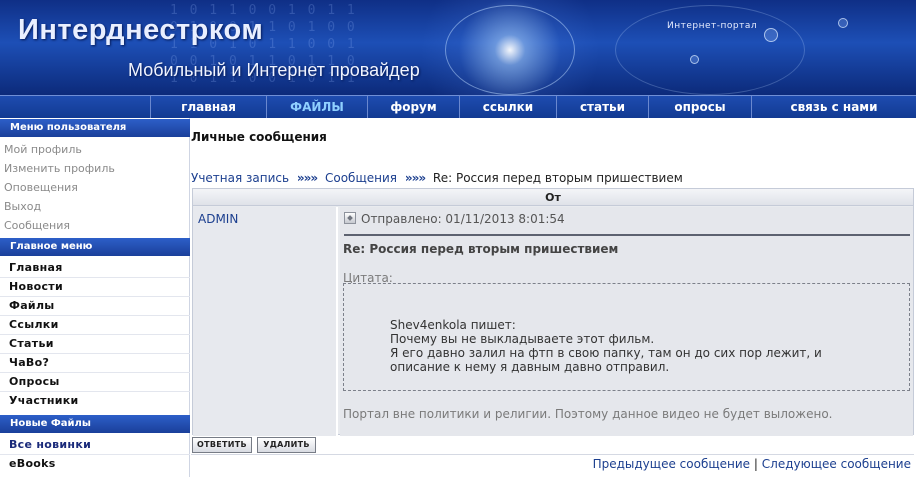 The height and width of the screenshot is (477, 916). Describe the element at coordinates (34, 324) in the screenshot. I see `sidebar-item-links: Ссылки` at that location.